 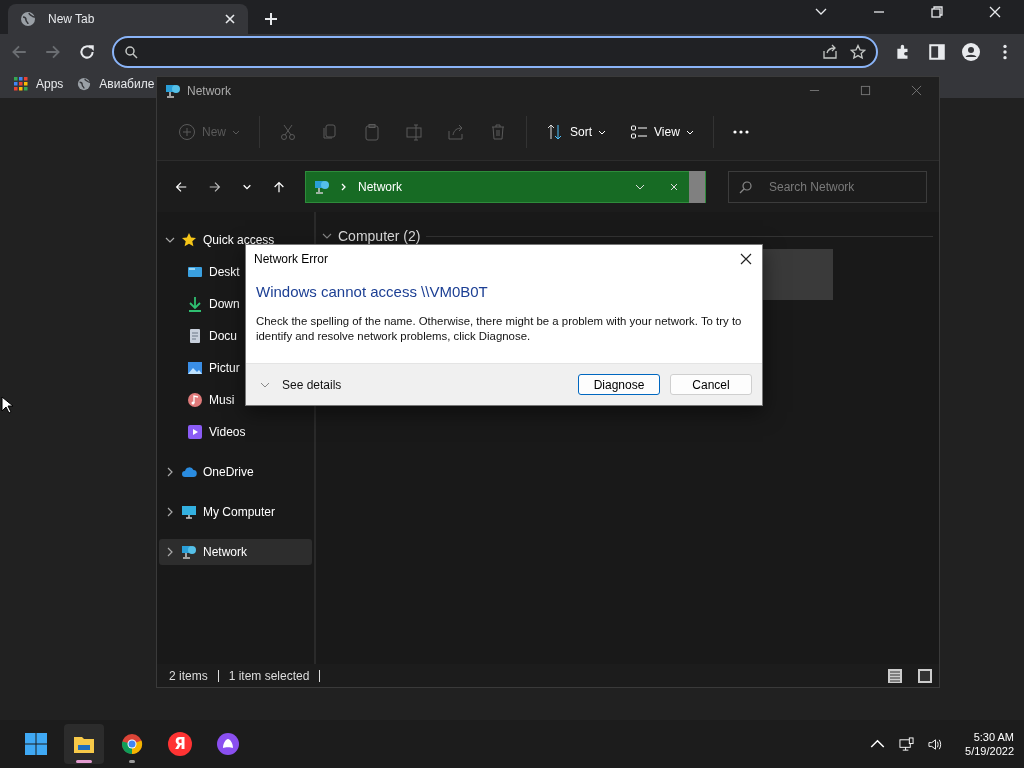 I want to click on dialog-button: Cancel, so click(x=711, y=384).